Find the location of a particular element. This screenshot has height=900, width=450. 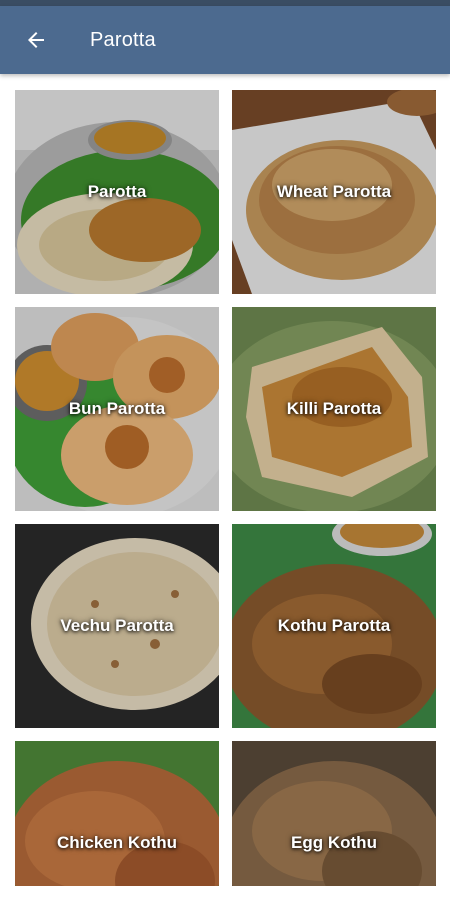

recipe-label: Wheat Parotta is located at coordinates (334, 191).